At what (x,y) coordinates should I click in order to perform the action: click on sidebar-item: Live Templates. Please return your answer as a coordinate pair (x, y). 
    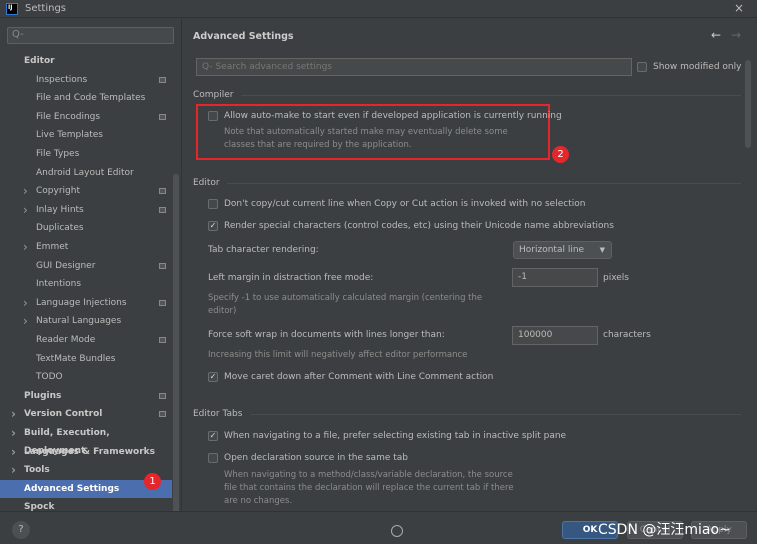
    Looking at the image, I should click on (86, 135).